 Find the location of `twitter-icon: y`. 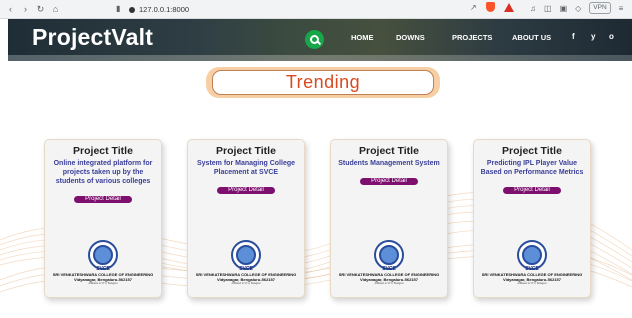

twitter-icon: y is located at coordinates (593, 36).